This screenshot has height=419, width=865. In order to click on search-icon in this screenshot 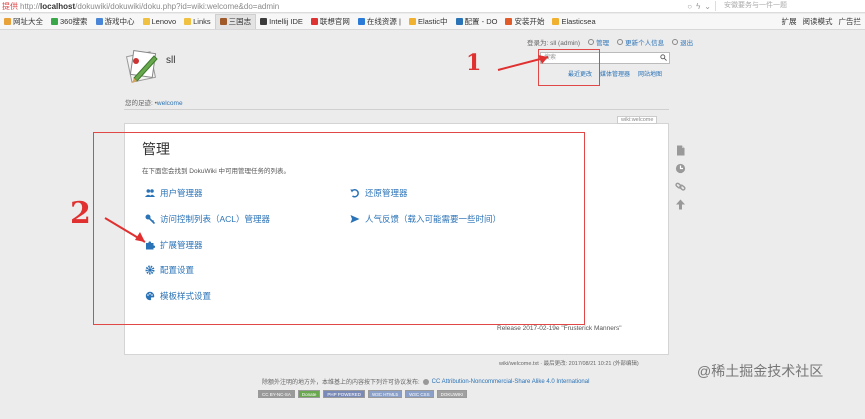, I will do `click(663, 57)`.